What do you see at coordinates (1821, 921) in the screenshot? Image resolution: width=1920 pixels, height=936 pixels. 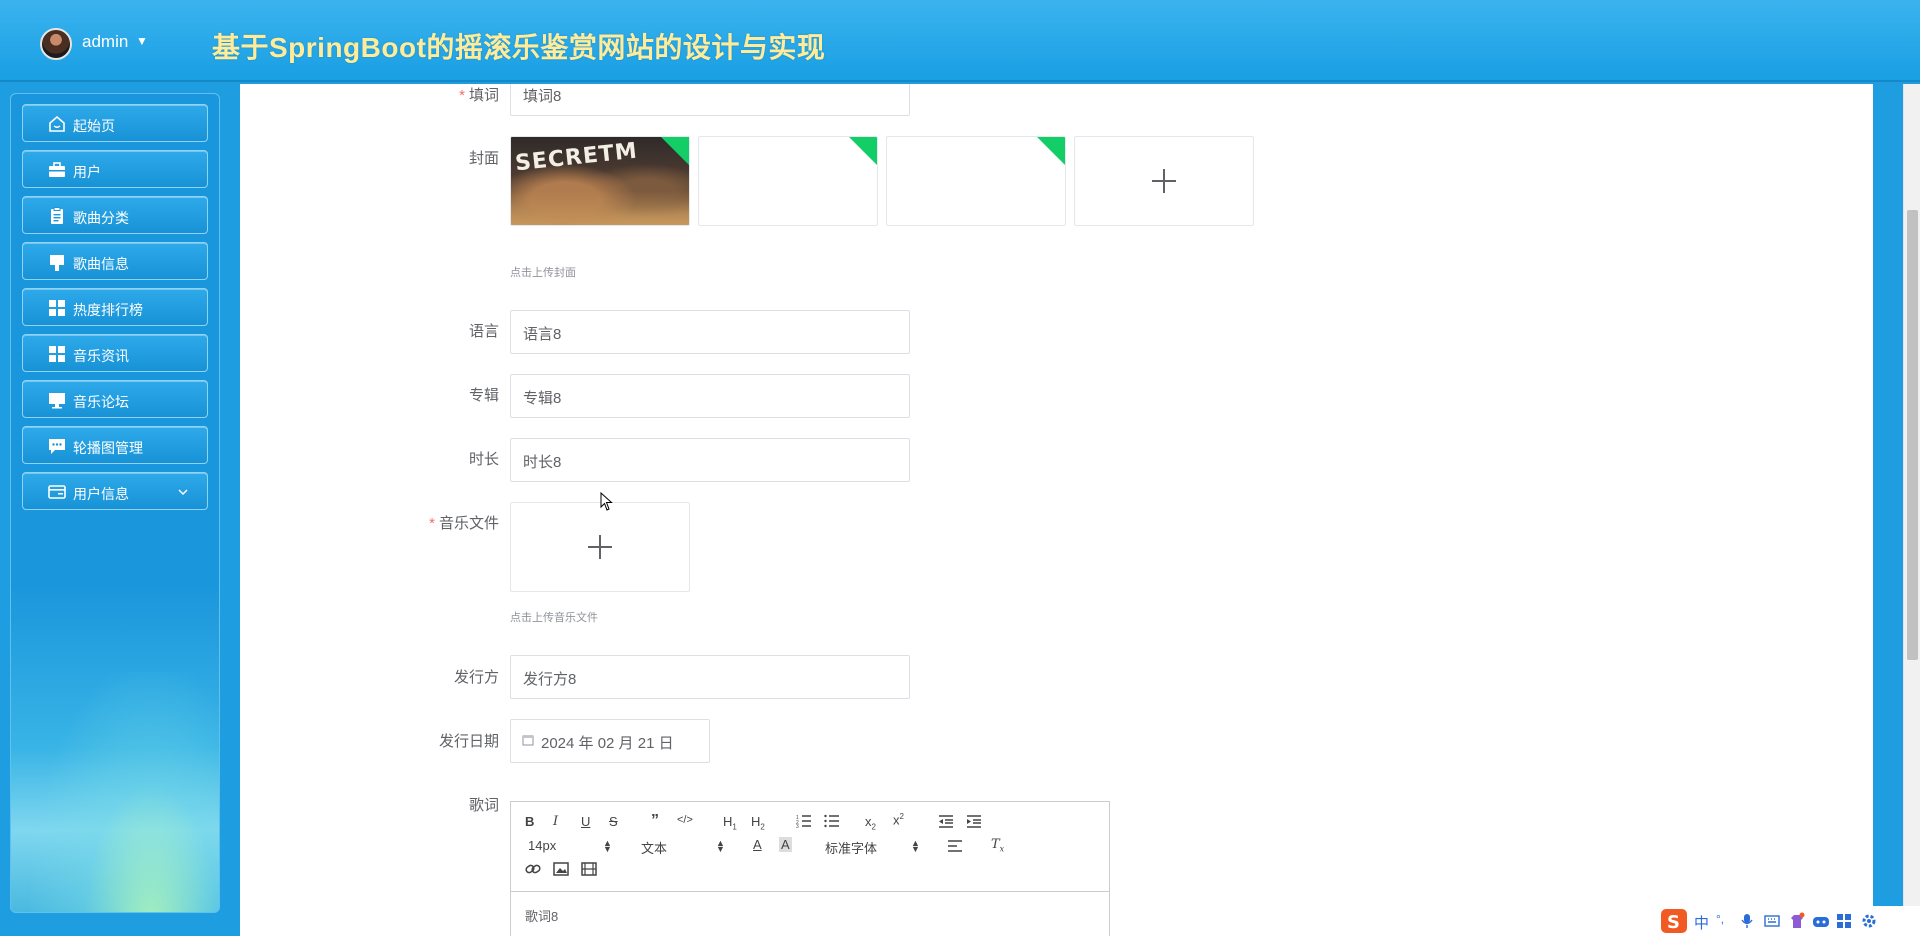 I see `toolbox-icon` at bounding box center [1821, 921].